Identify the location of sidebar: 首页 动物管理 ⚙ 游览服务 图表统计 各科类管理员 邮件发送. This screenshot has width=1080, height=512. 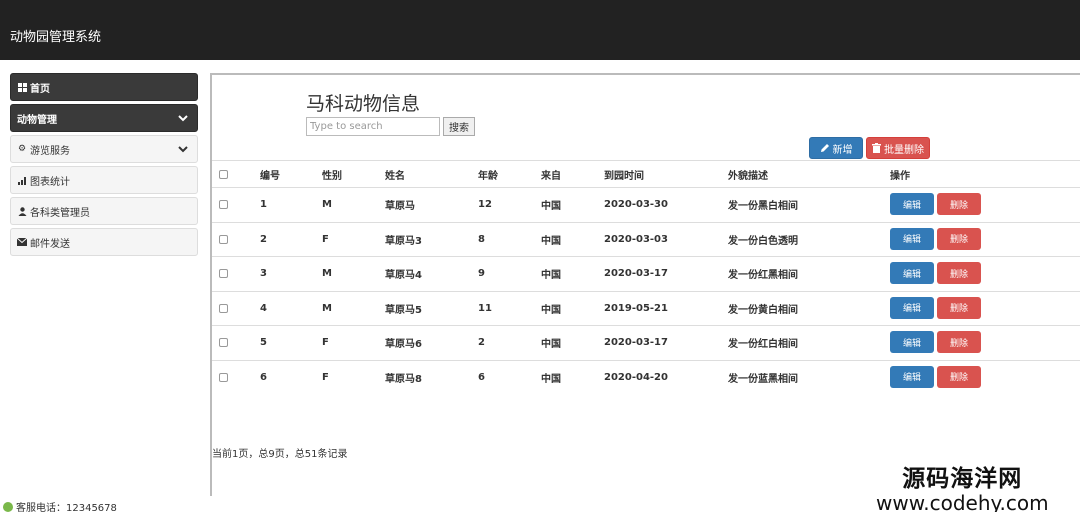
(104, 166).